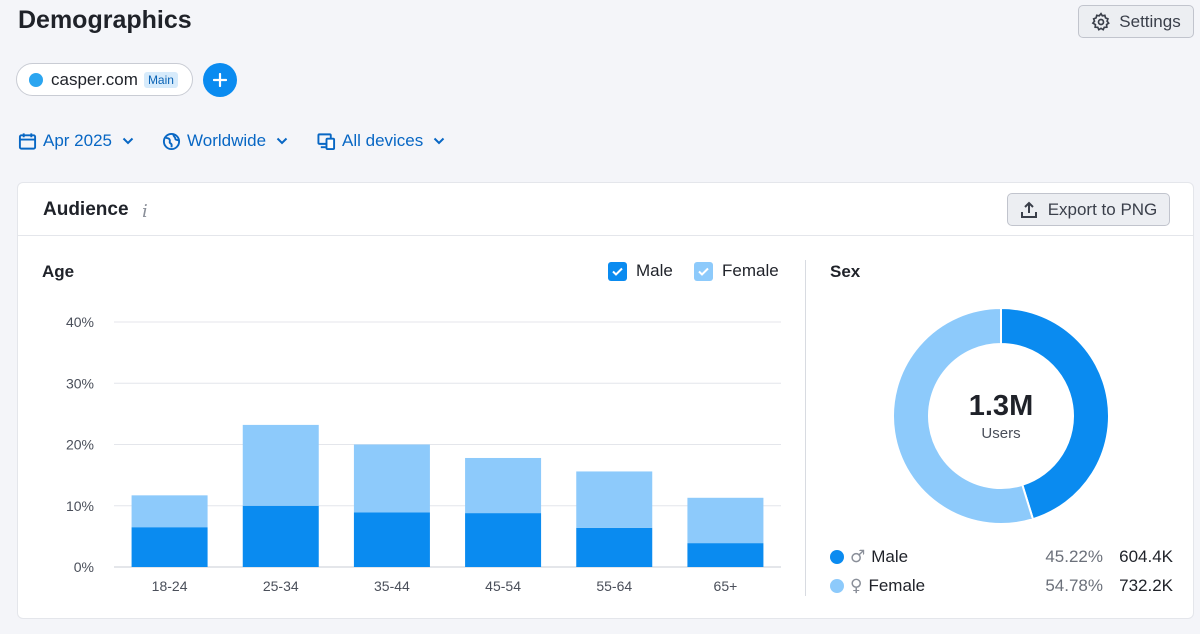  I want to click on export-png-button: Export to PNG, so click(1088, 209).